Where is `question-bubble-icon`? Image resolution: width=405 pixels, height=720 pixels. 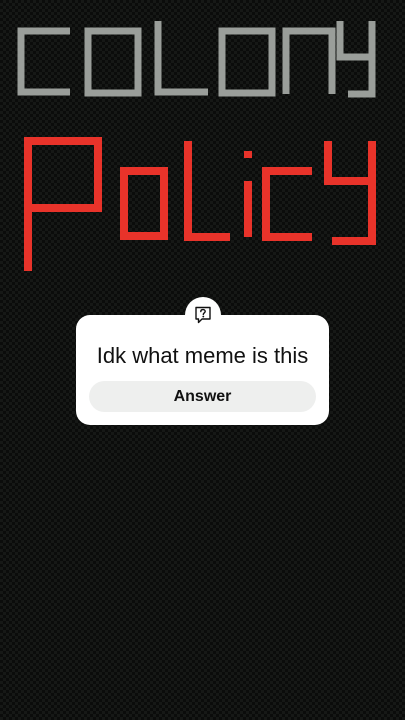
question-bubble-icon is located at coordinates (202, 315).